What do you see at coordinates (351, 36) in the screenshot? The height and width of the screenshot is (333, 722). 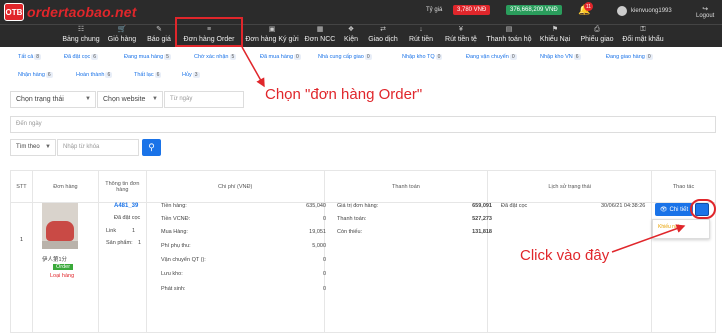 I see `nav-item-package: ❖ Kiện` at bounding box center [351, 36].